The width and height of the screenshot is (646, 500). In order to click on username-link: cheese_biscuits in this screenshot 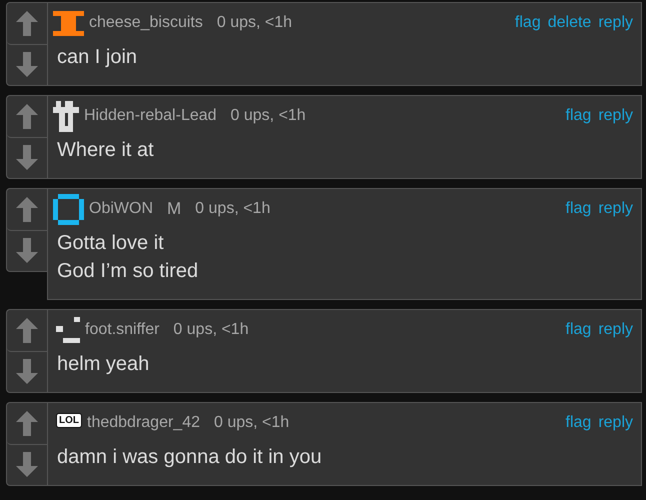, I will do `click(146, 23)`.